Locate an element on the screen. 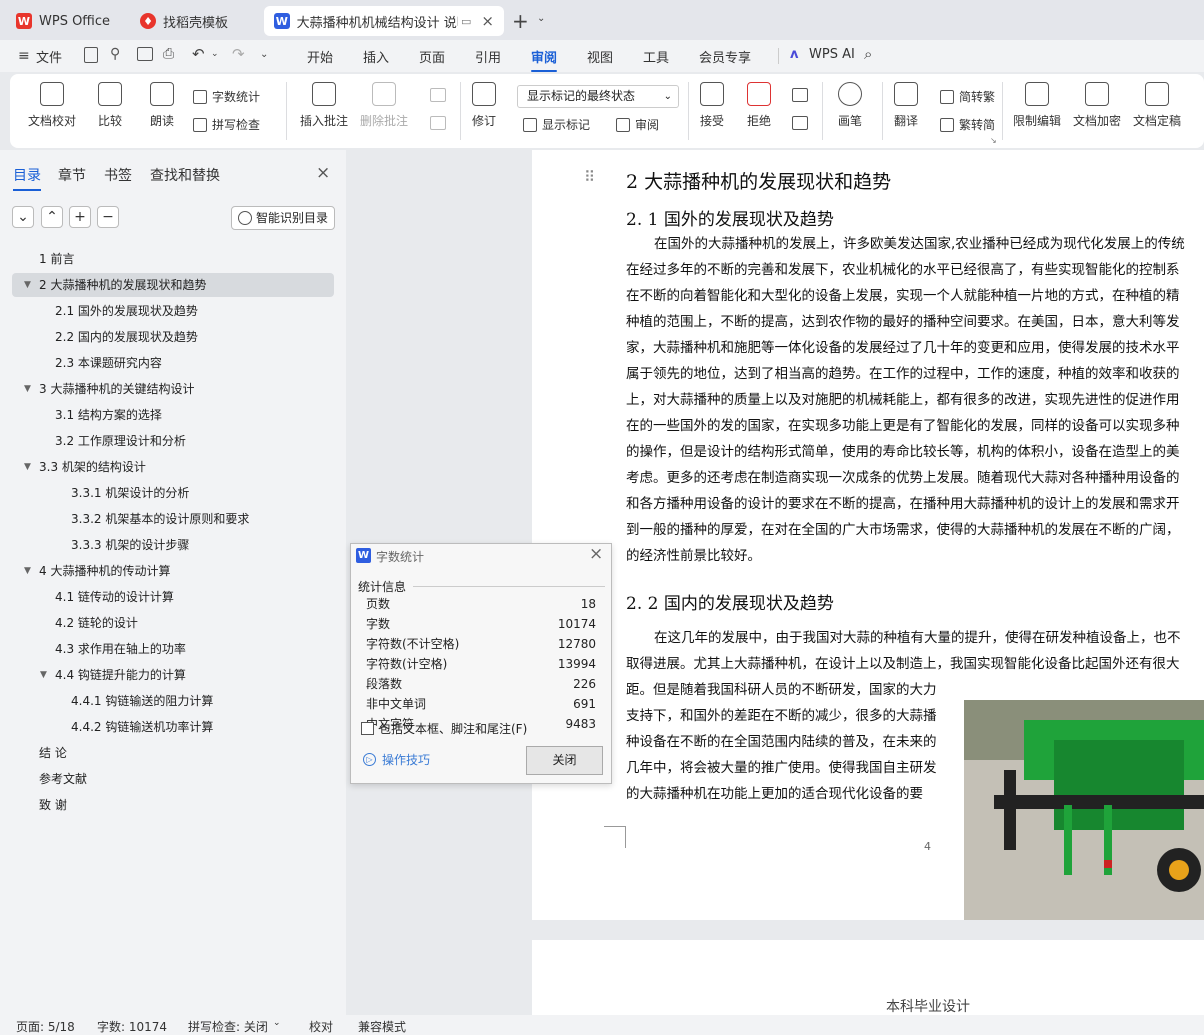  toc-item: 3.3.3 机架的设计步骤 is located at coordinates (130, 545).